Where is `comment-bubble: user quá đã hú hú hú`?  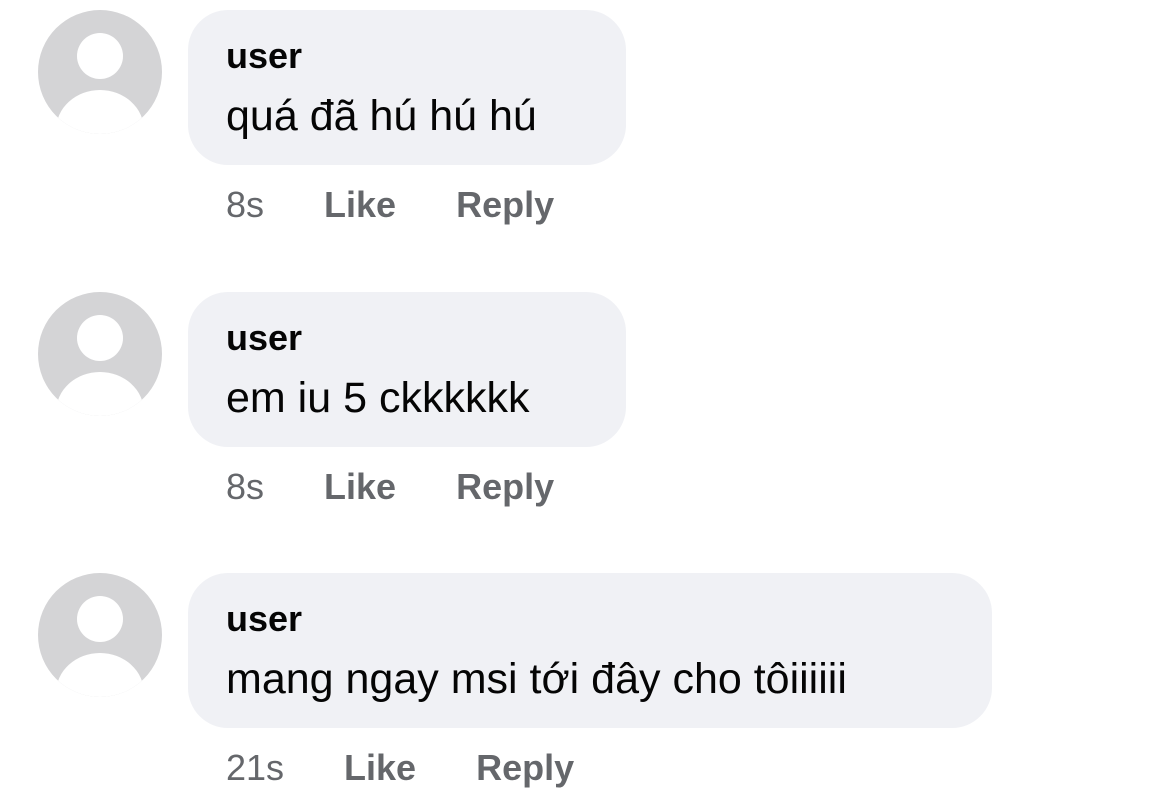
comment-bubble: user quá đã hú hú hú is located at coordinates (407, 87).